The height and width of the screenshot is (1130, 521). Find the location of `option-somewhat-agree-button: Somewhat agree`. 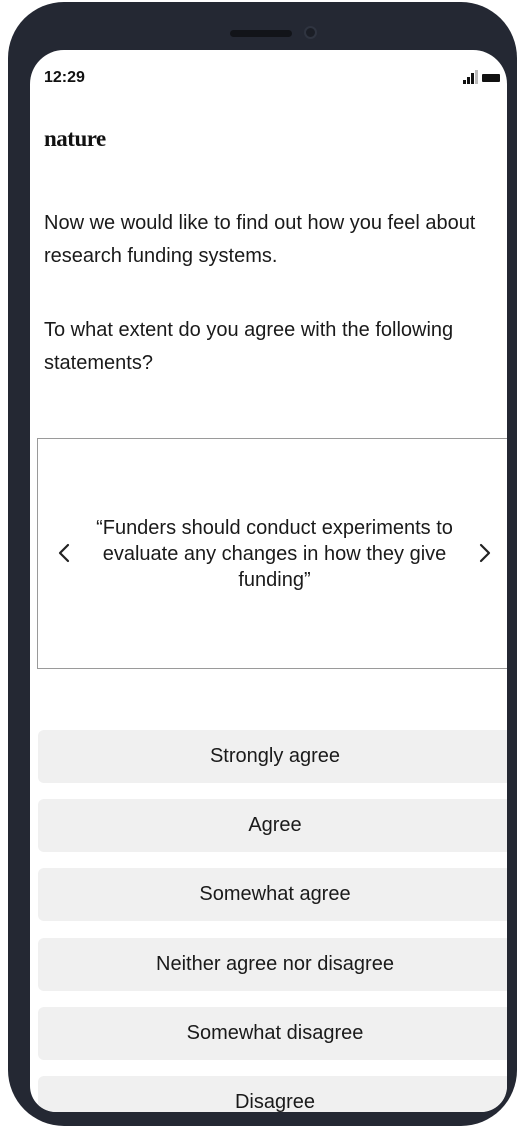

option-somewhat-agree-button: Somewhat agree is located at coordinates (272, 894).